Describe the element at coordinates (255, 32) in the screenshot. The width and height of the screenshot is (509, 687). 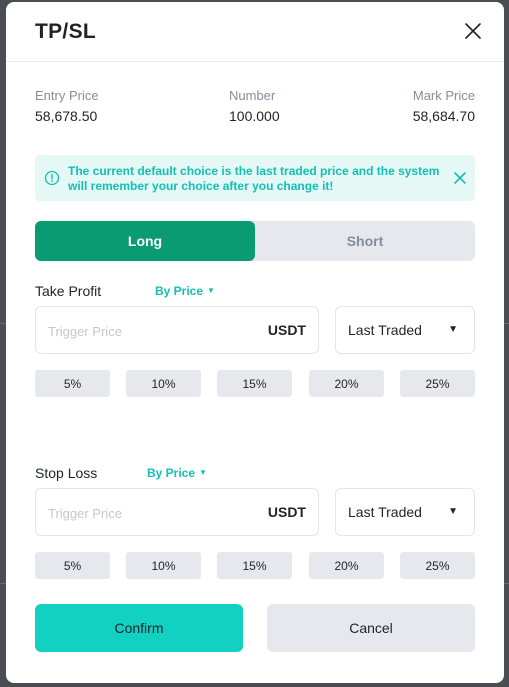
I see `modal-header: TP/SL` at that location.